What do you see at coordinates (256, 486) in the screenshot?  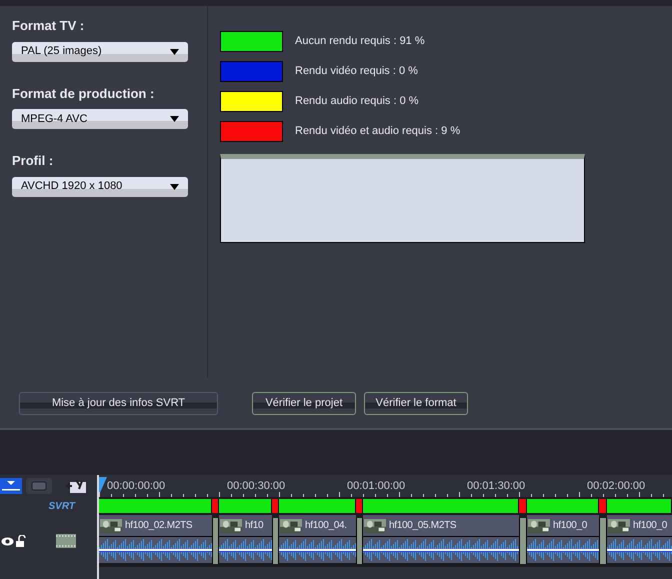 I see `timecode: 00:00:30:00` at bounding box center [256, 486].